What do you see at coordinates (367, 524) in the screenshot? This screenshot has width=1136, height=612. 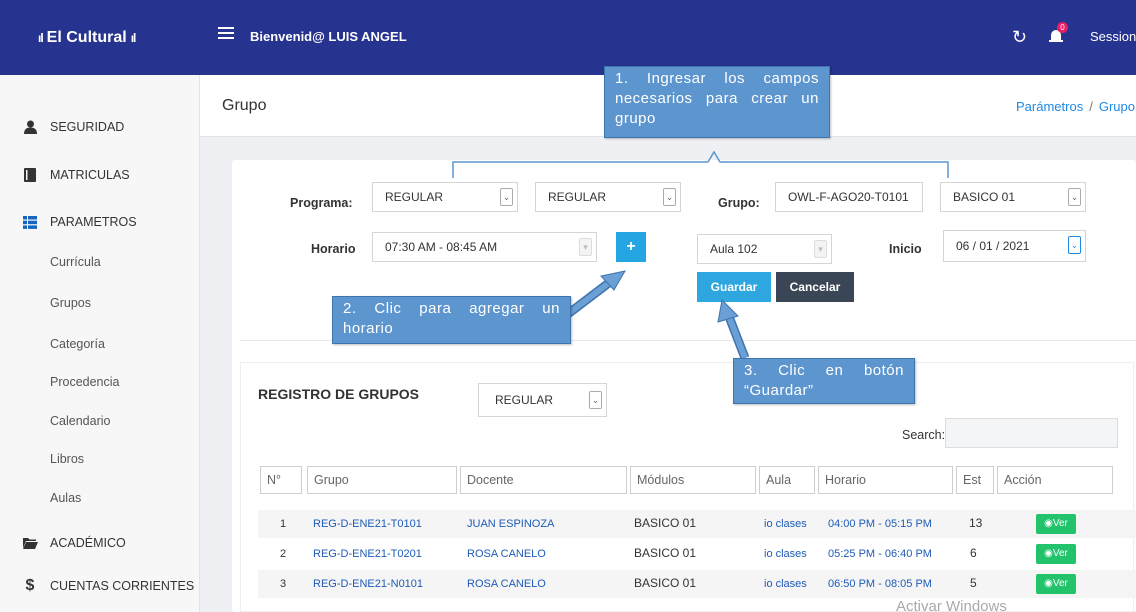 I see `row-grupo-link: REG-D-ENE21-T0101` at bounding box center [367, 524].